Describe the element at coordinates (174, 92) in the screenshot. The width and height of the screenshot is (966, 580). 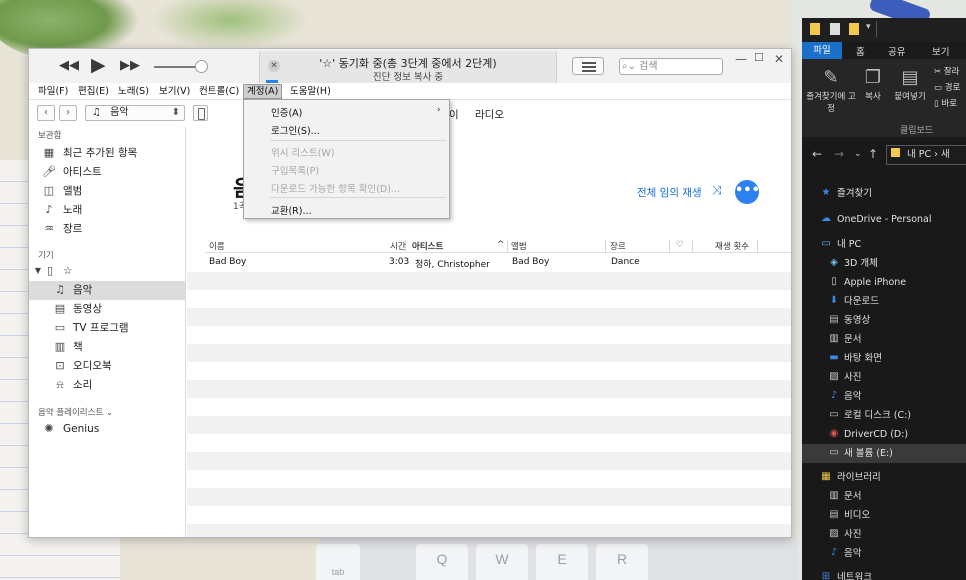
I see `menu-view: 보기(V)` at that location.